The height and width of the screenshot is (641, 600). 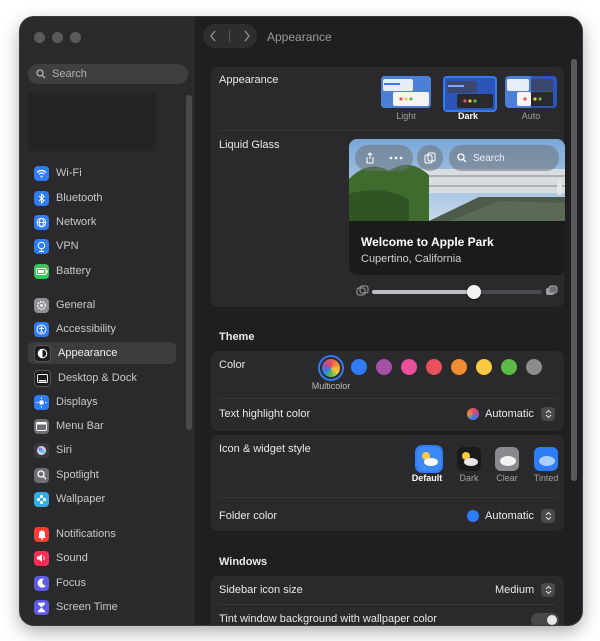 I want to click on sidebar-item-screen-time: Screen Time, so click(x=102, y=607).